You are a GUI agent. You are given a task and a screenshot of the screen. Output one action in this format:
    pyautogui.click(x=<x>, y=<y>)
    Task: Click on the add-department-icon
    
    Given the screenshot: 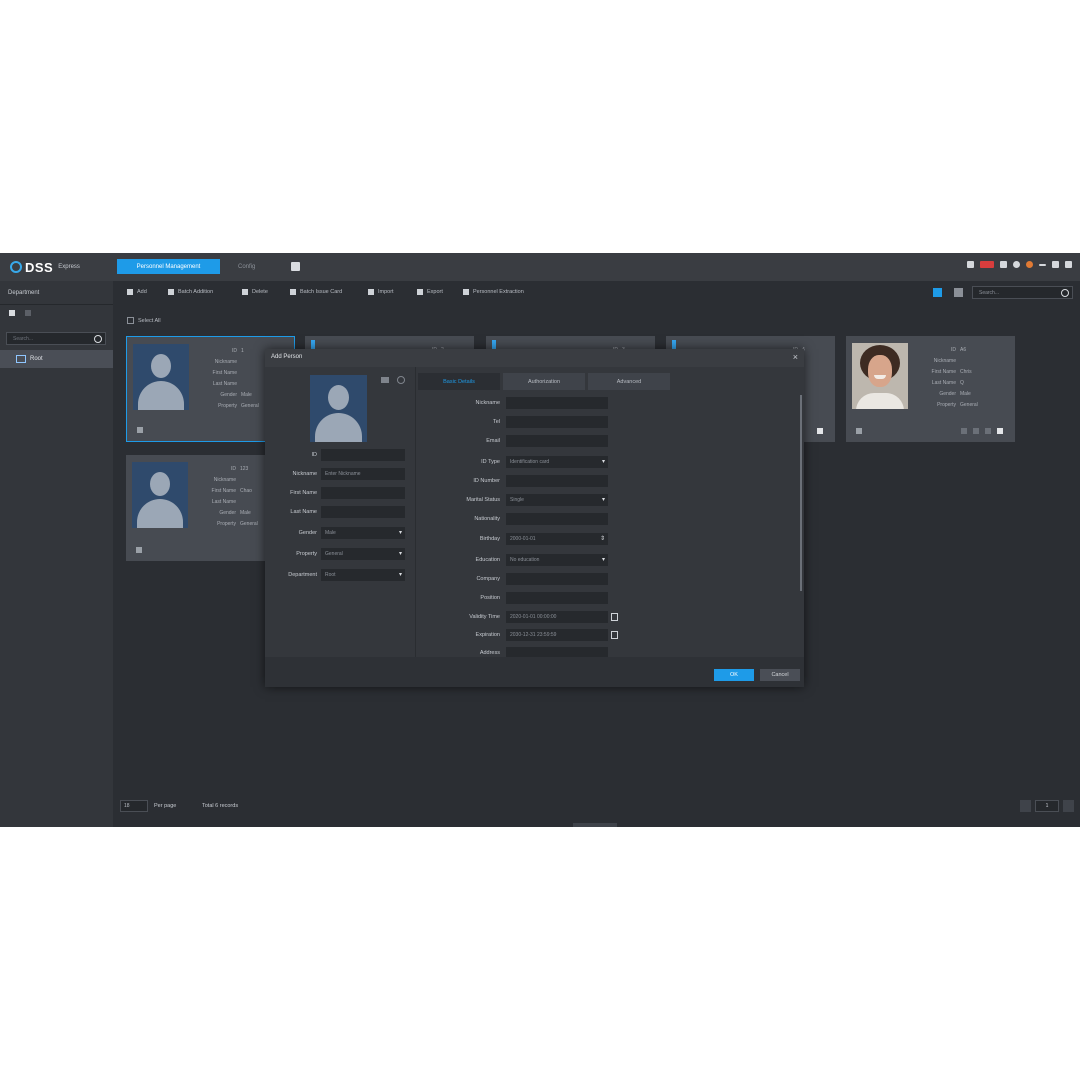 What is the action you would take?
    pyautogui.click(x=12, y=313)
    